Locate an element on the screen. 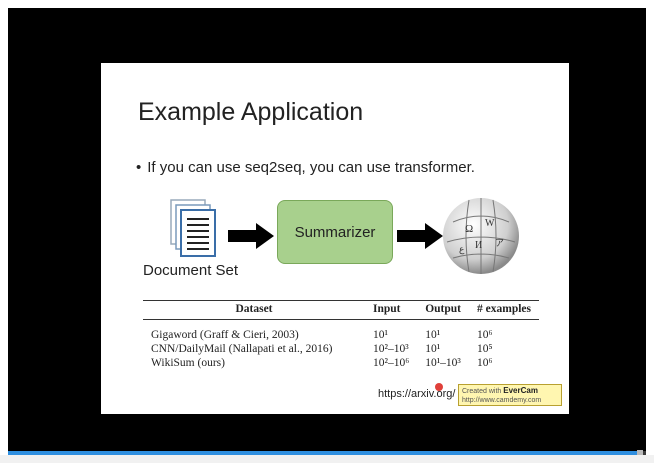 The height and width of the screenshot is (463, 654). summarizer-box: Summarizer is located at coordinates (335, 232).